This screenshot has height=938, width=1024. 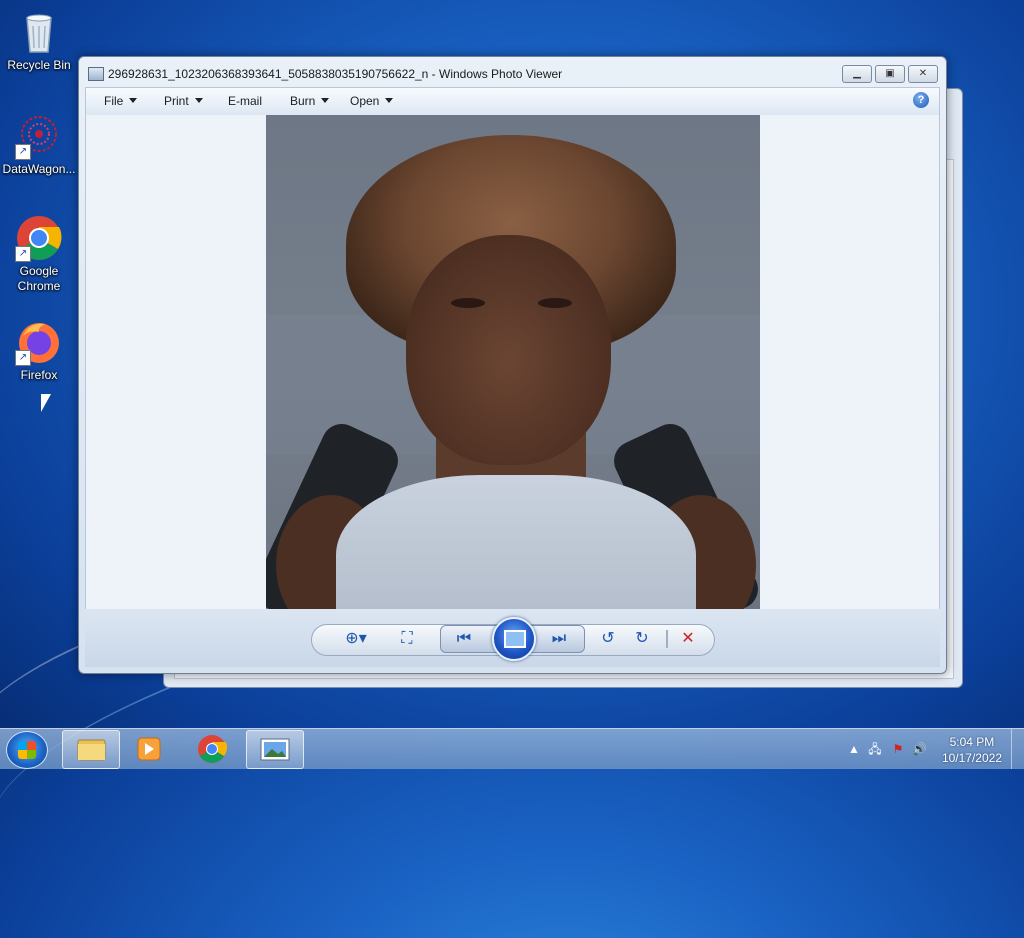 What do you see at coordinates (972, 742) in the screenshot?
I see `clock-time: 5:04 PM` at bounding box center [972, 742].